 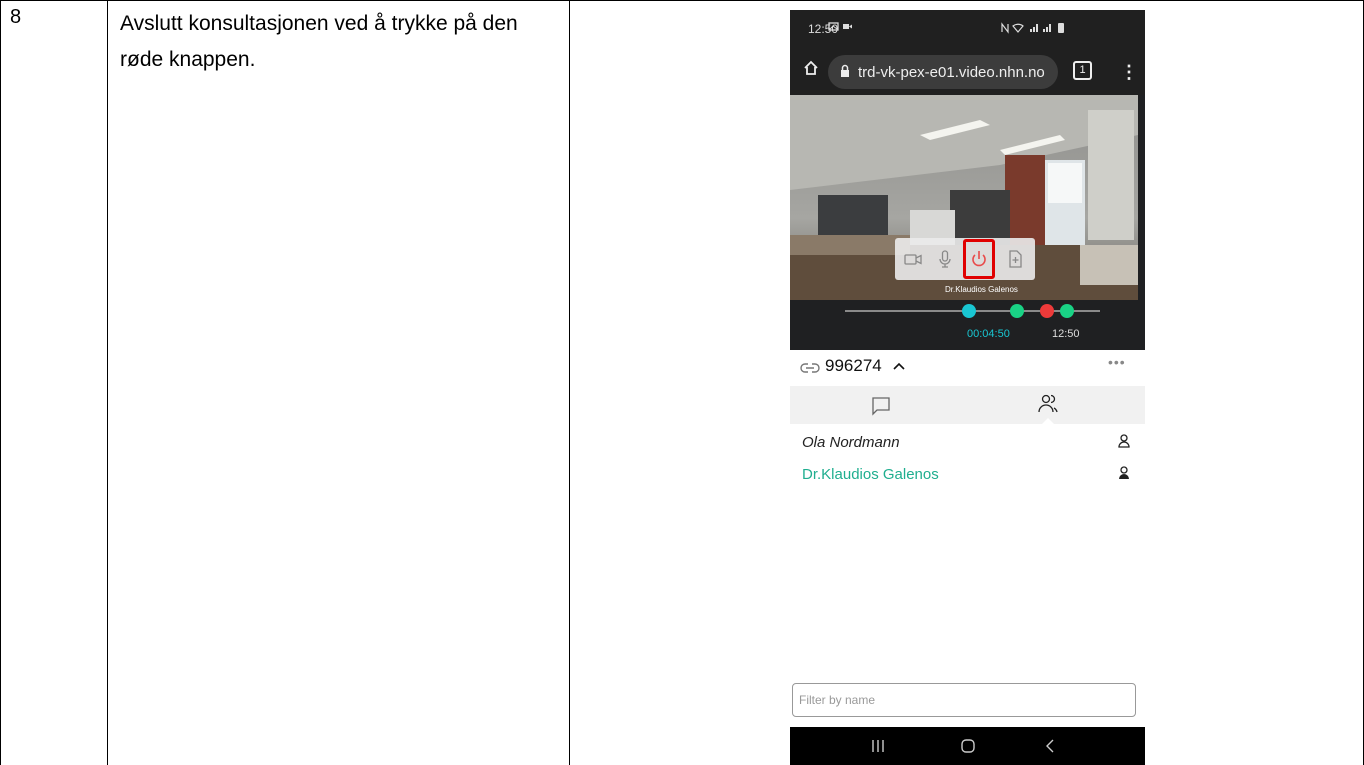 I want to click on home-nav-icon, so click(x=968, y=746).